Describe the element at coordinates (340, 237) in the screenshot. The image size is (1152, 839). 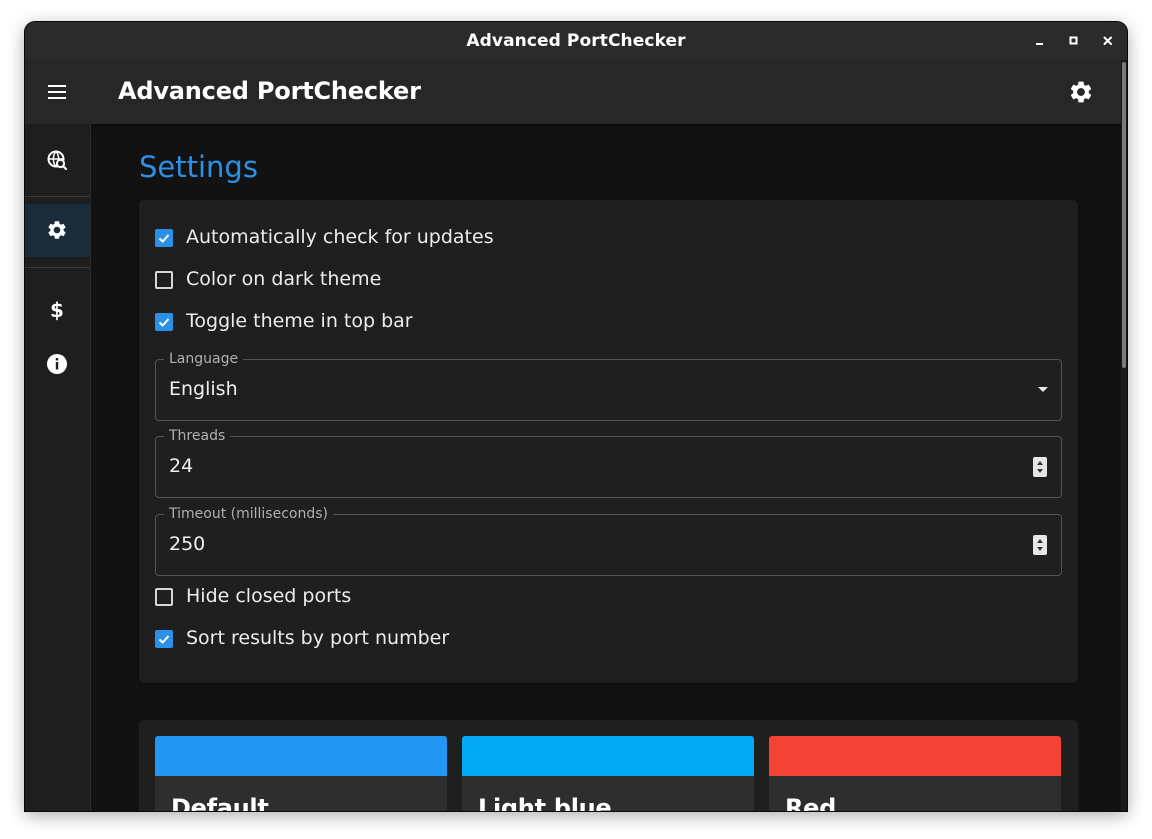
I see `auto-update-label: Automatically check for updates` at that location.